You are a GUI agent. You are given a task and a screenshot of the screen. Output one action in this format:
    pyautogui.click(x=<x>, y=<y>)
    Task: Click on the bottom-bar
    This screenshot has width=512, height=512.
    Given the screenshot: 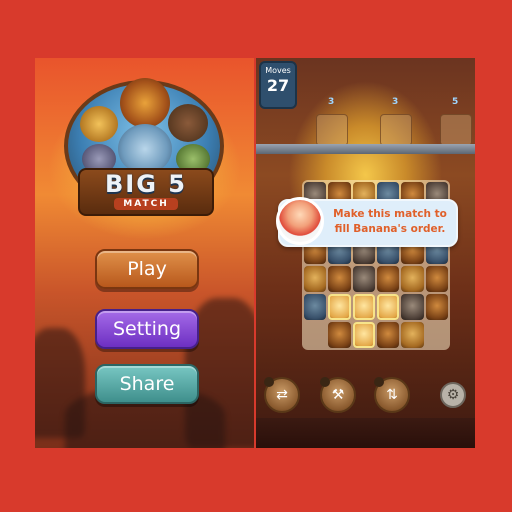 What is the action you would take?
    pyautogui.click(x=365, y=433)
    